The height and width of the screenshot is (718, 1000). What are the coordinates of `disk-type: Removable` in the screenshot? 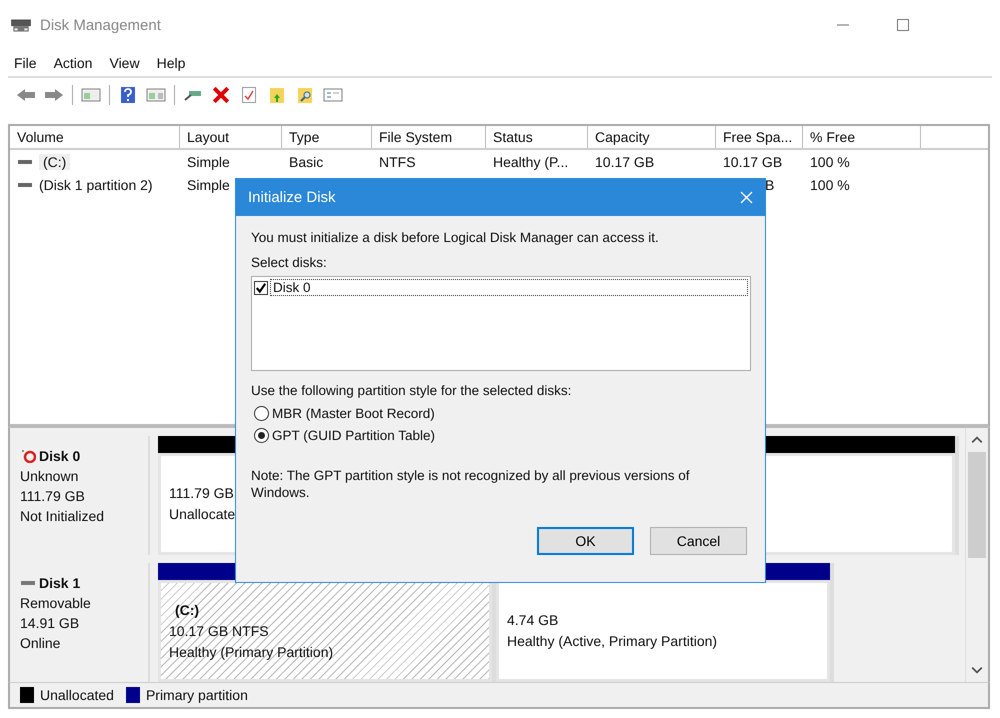 It's located at (56, 603).